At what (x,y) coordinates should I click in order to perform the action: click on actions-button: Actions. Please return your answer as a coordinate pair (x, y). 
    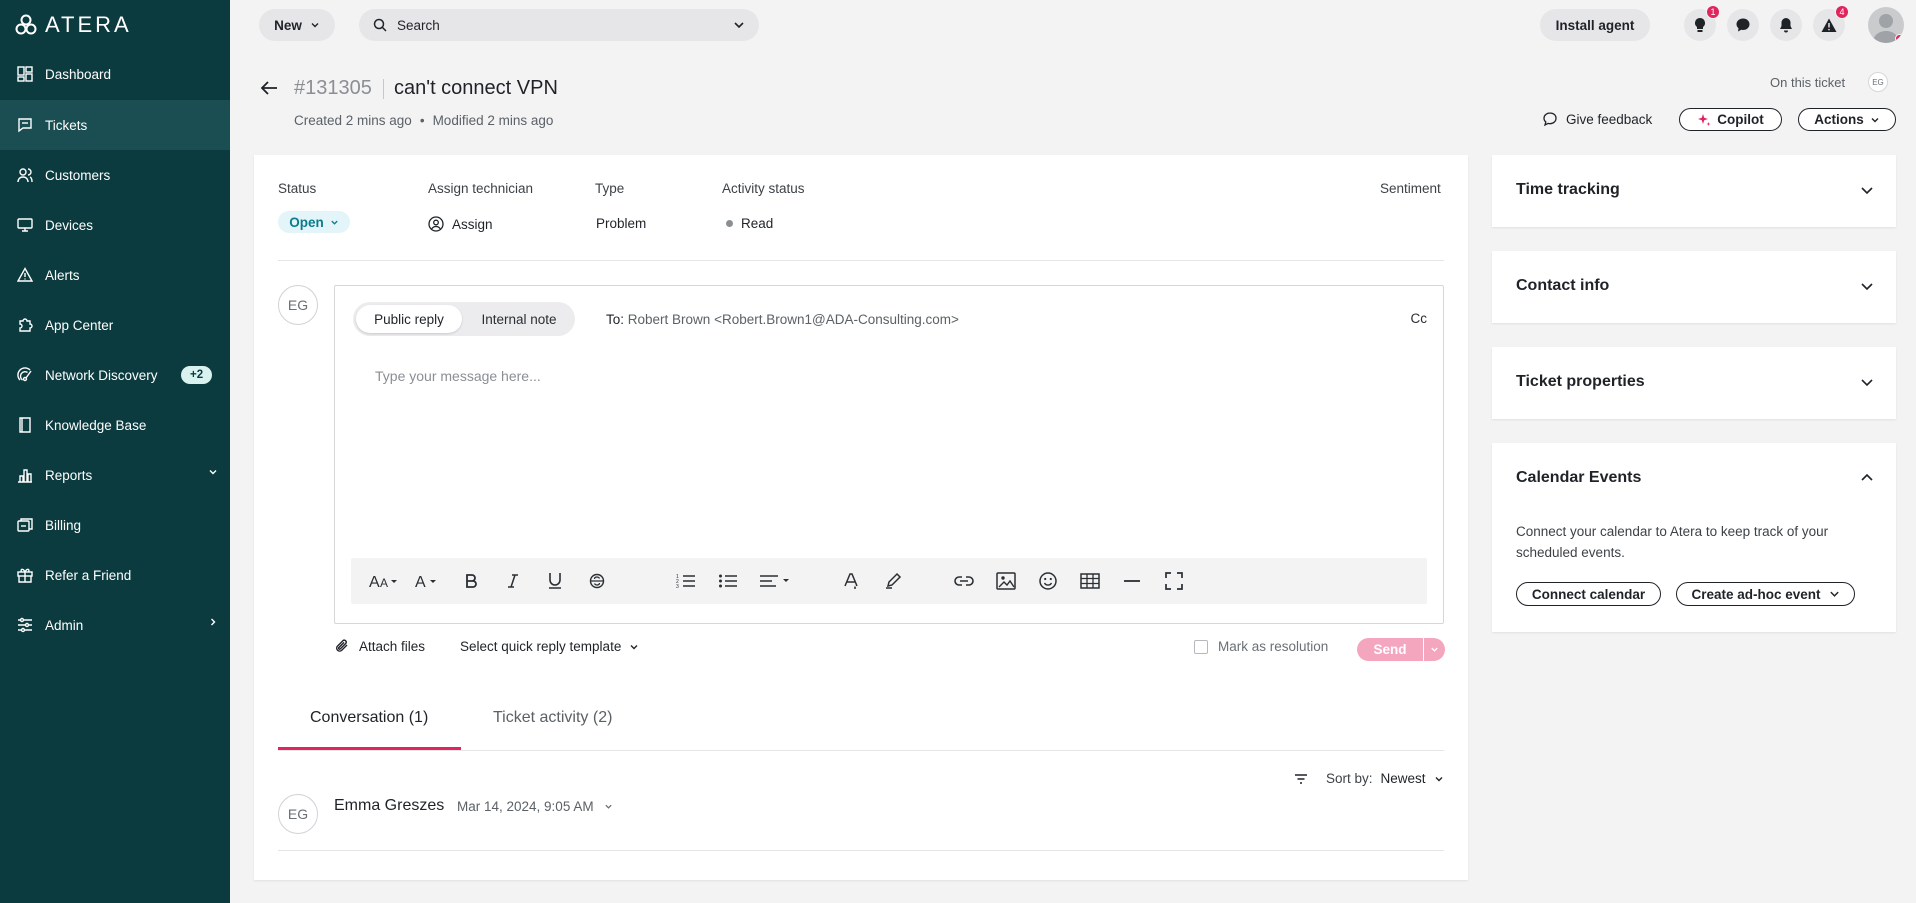
    Looking at the image, I should click on (1847, 119).